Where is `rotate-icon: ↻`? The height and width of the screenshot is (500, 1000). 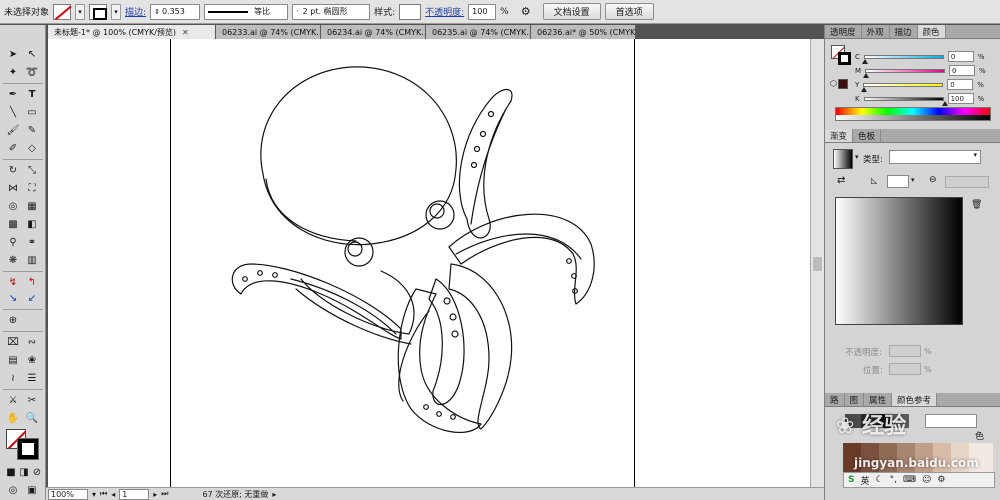 rotate-icon: ↻ is located at coordinates (13, 170).